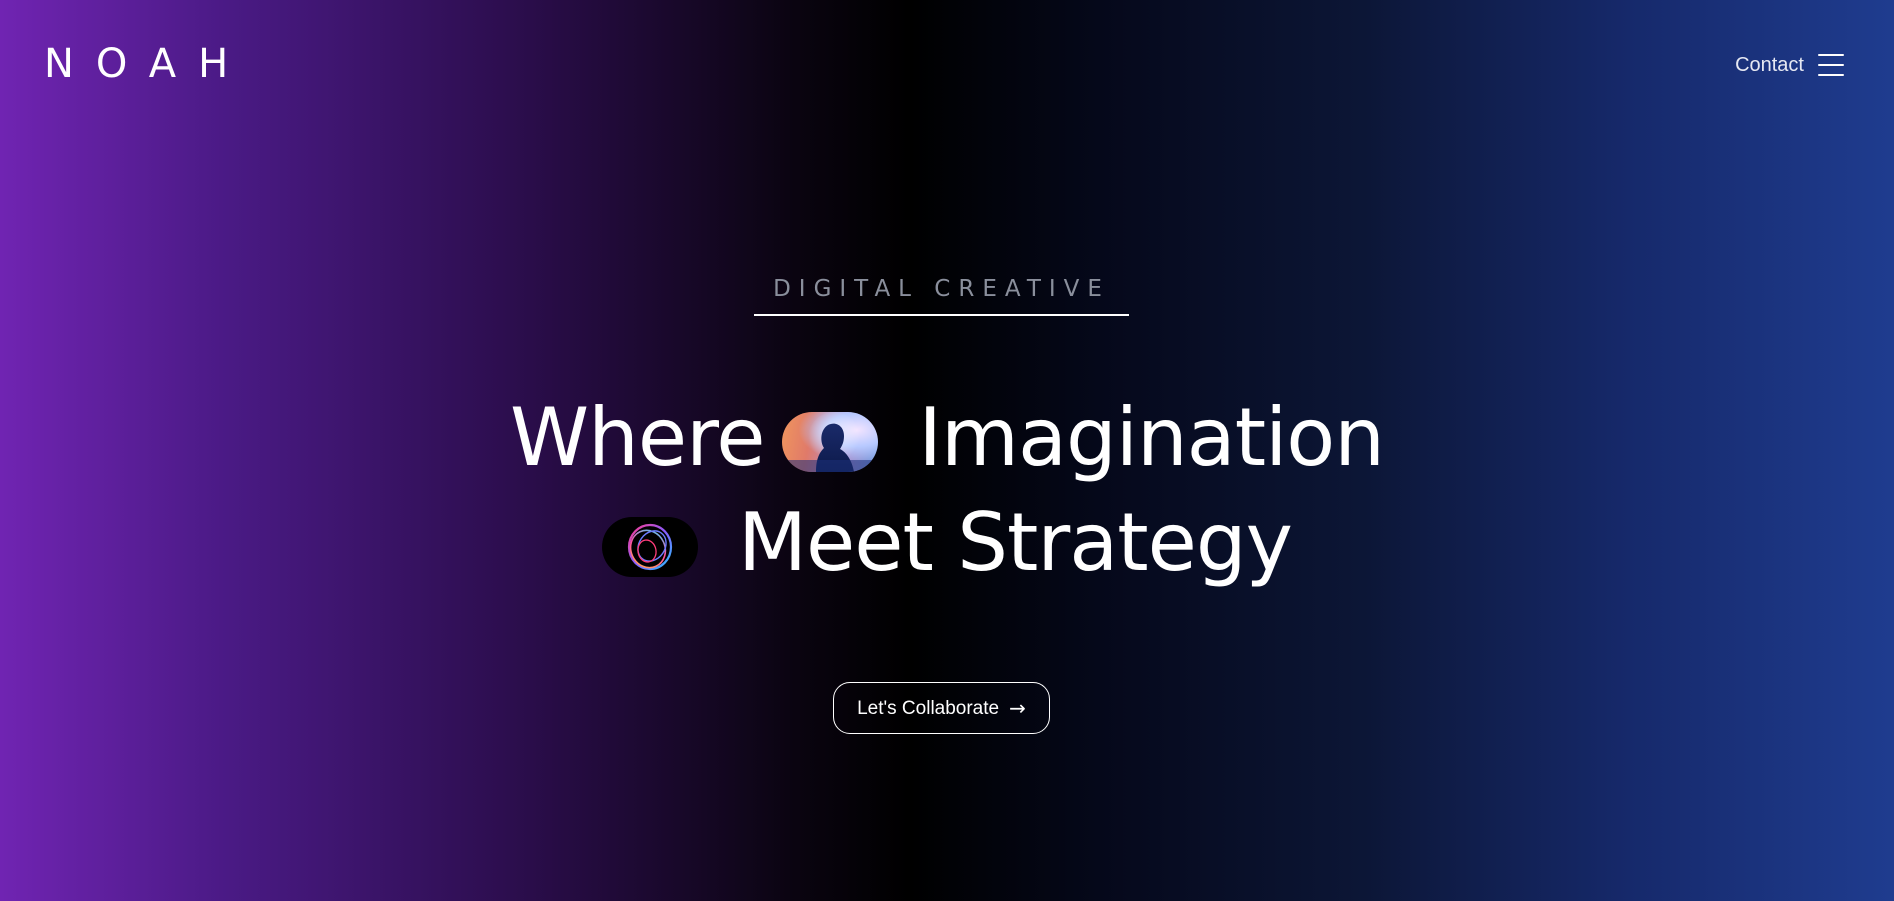 The image size is (1894, 901). Describe the element at coordinates (830, 442) in the screenshot. I see `portrait-silhouette-image` at that location.